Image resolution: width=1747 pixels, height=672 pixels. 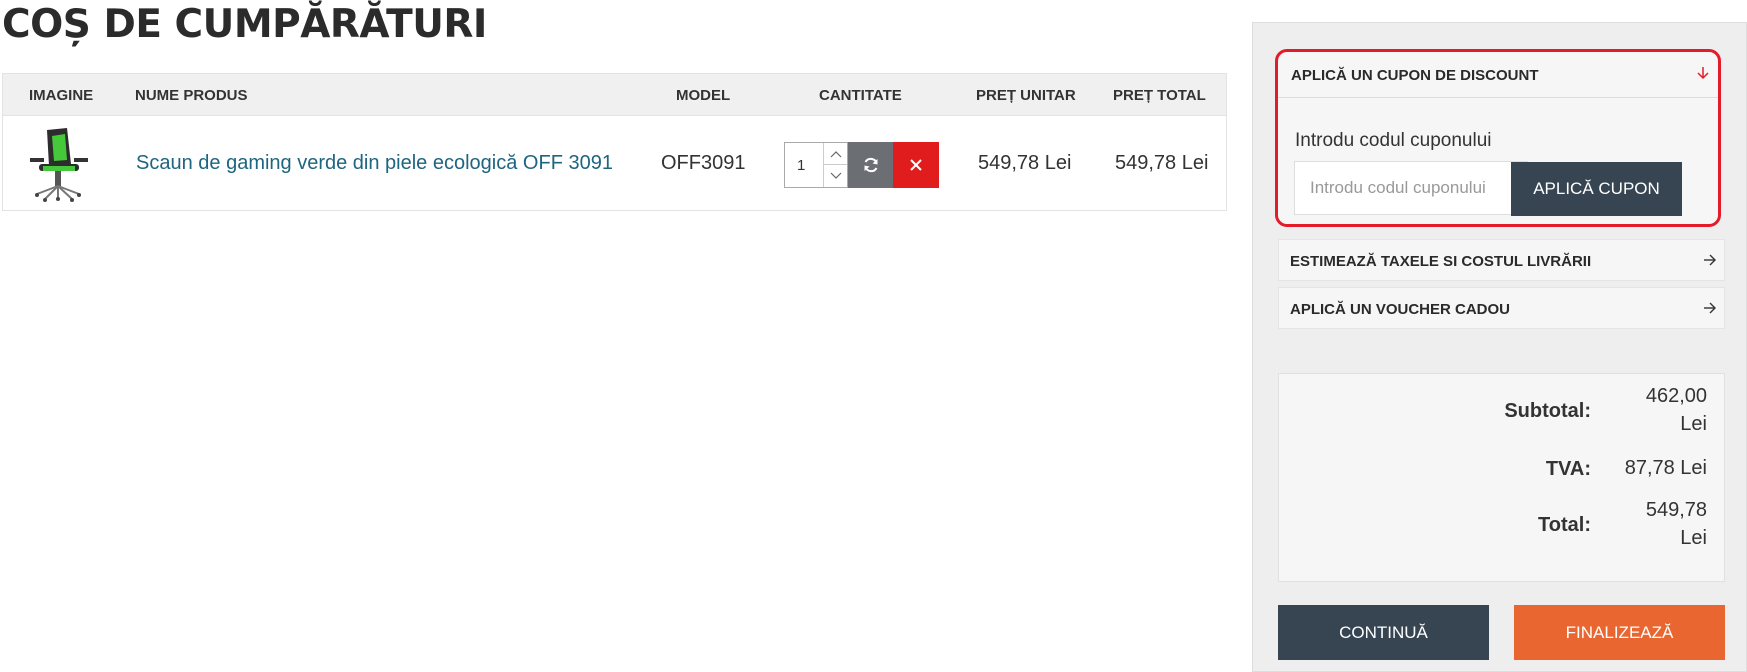 What do you see at coordinates (1393, 140) in the screenshot?
I see `coupon-code-label: Introdu codul cuponului` at bounding box center [1393, 140].